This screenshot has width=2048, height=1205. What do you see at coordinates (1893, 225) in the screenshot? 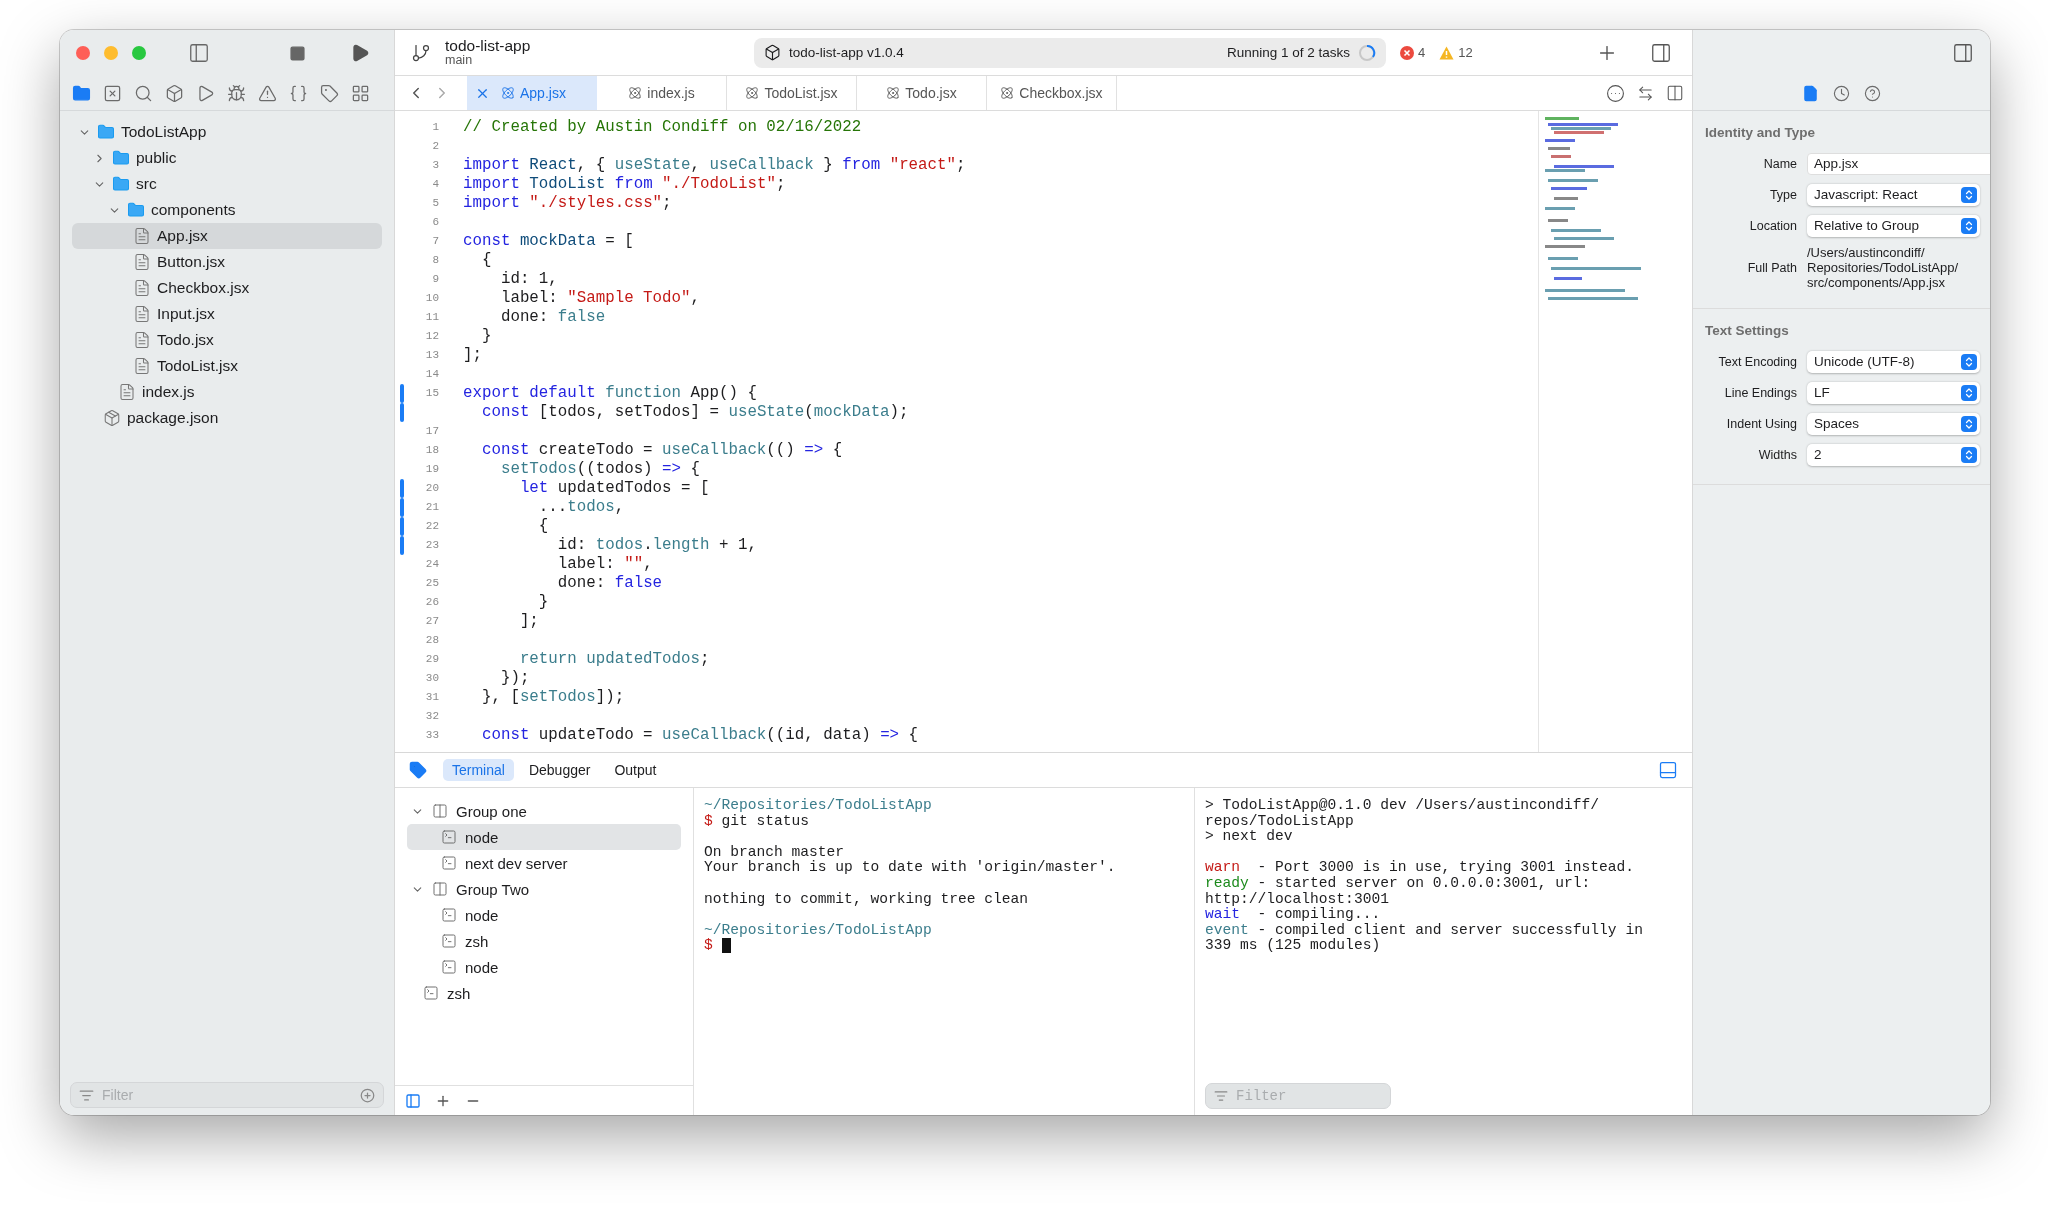
I see `select-field: Relative to Group` at bounding box center [1893, 225].